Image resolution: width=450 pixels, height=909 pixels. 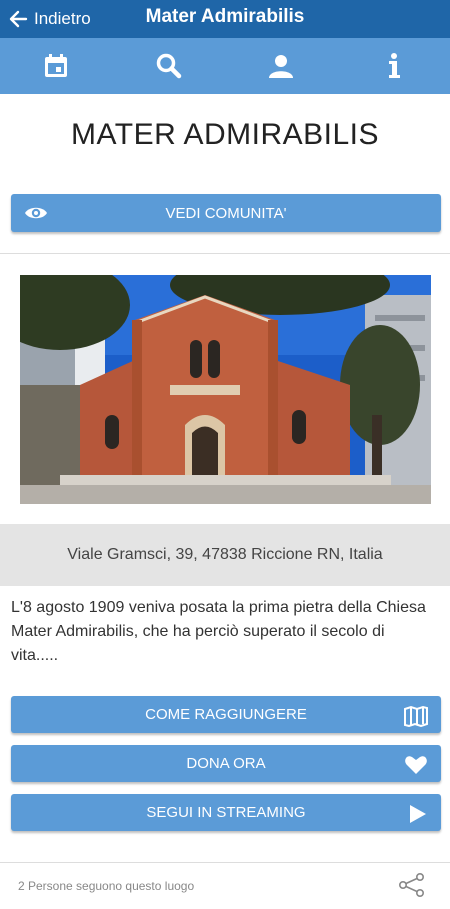 I want to click on directions-label: COME RAGGIUNGERE, so click(x=226, y=714).